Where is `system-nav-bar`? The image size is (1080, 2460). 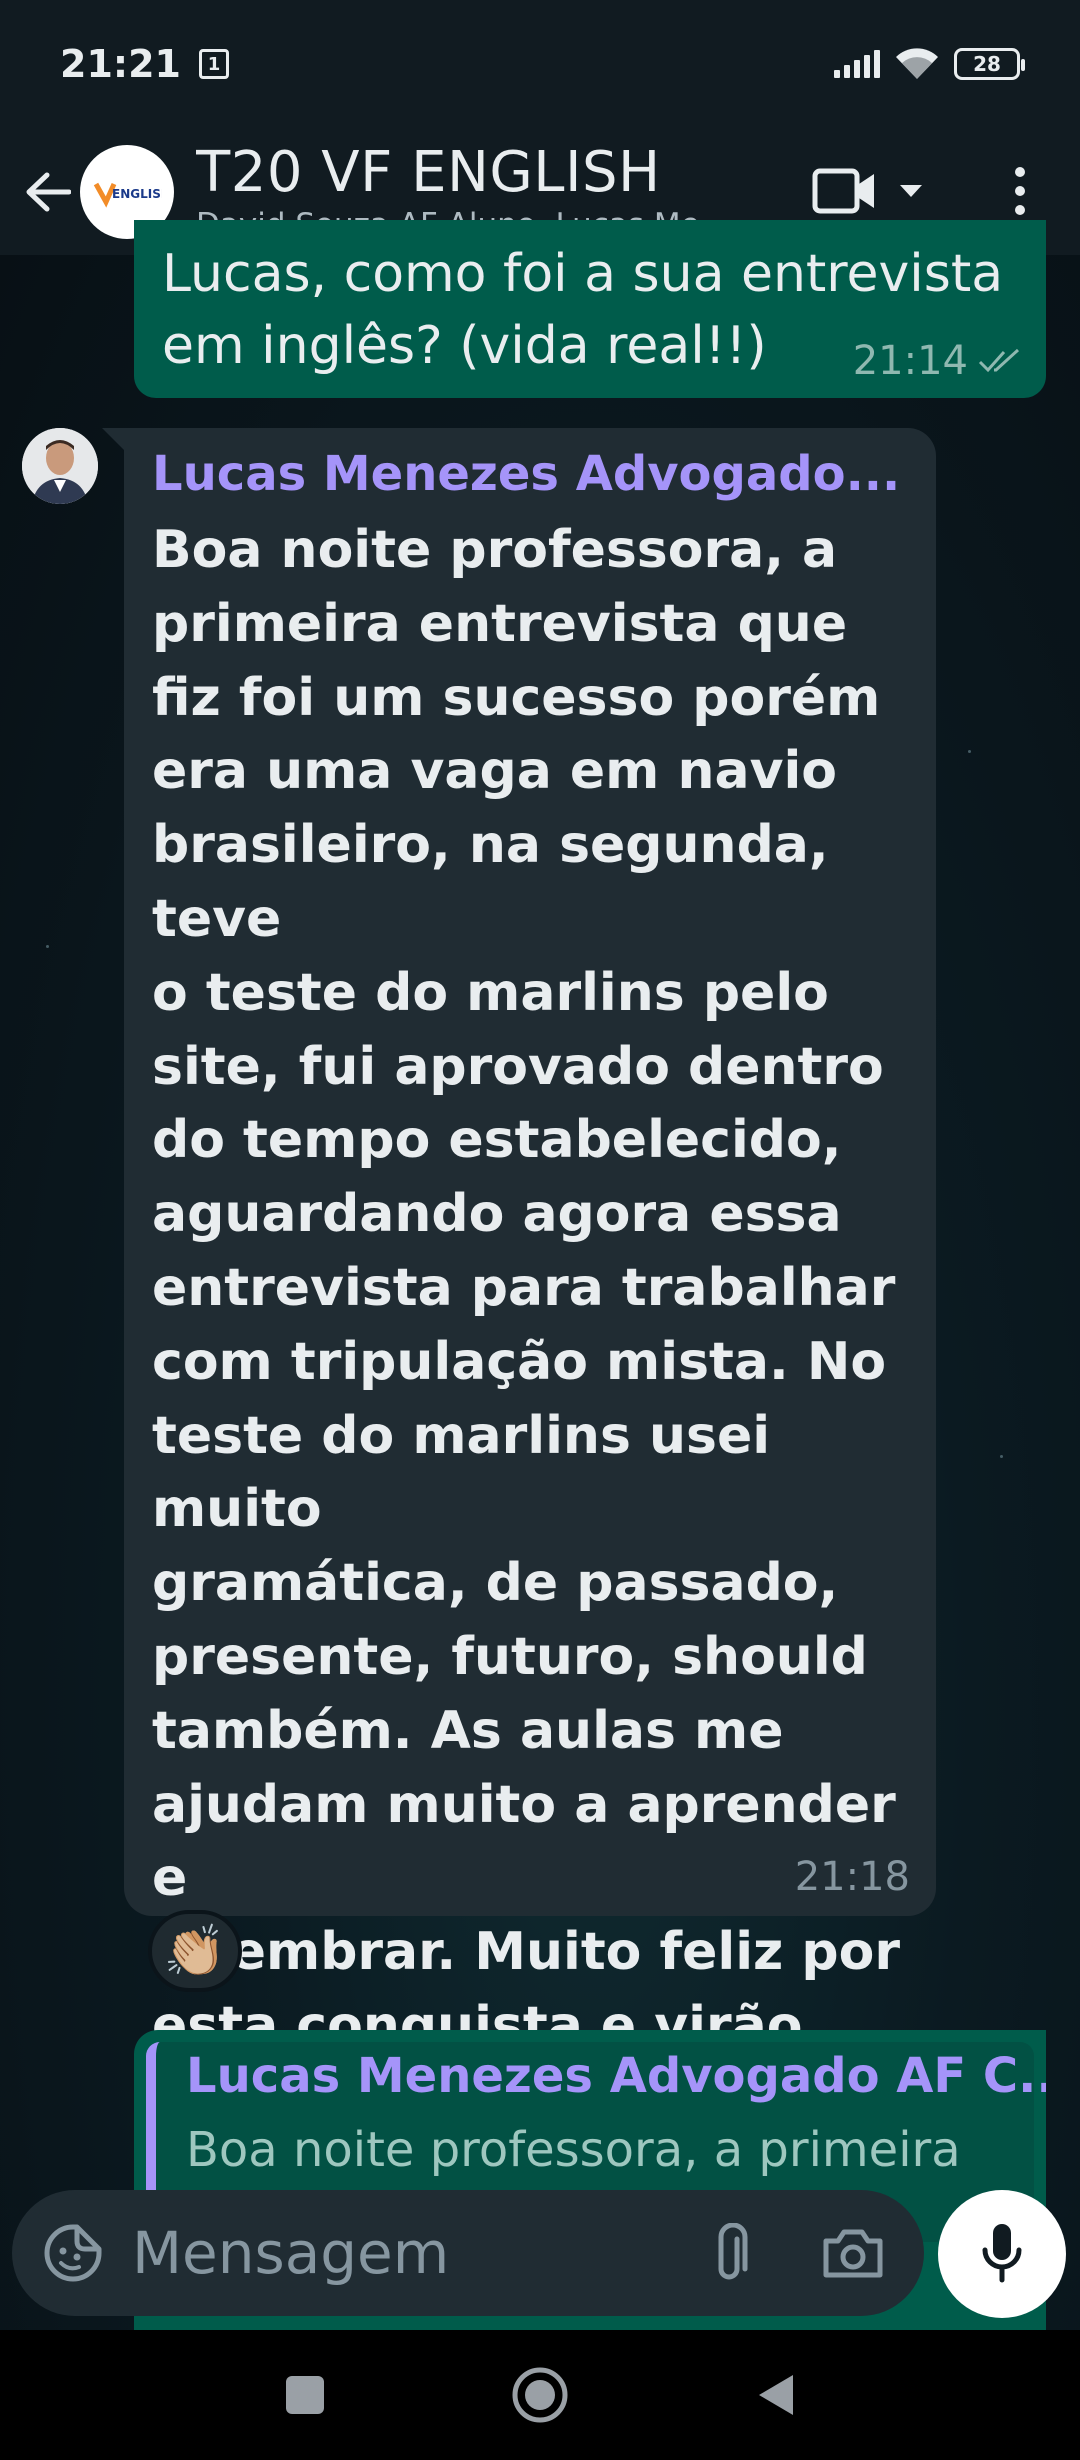
system-nav-bar is located at coordinates (540, 2395).